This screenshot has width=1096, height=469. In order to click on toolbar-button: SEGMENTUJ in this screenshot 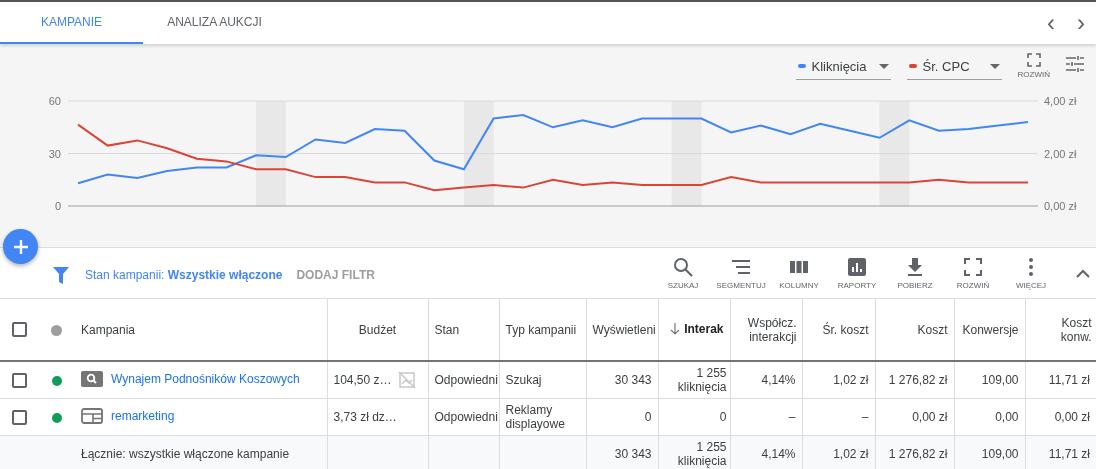, I will do `click(741, 273)`.